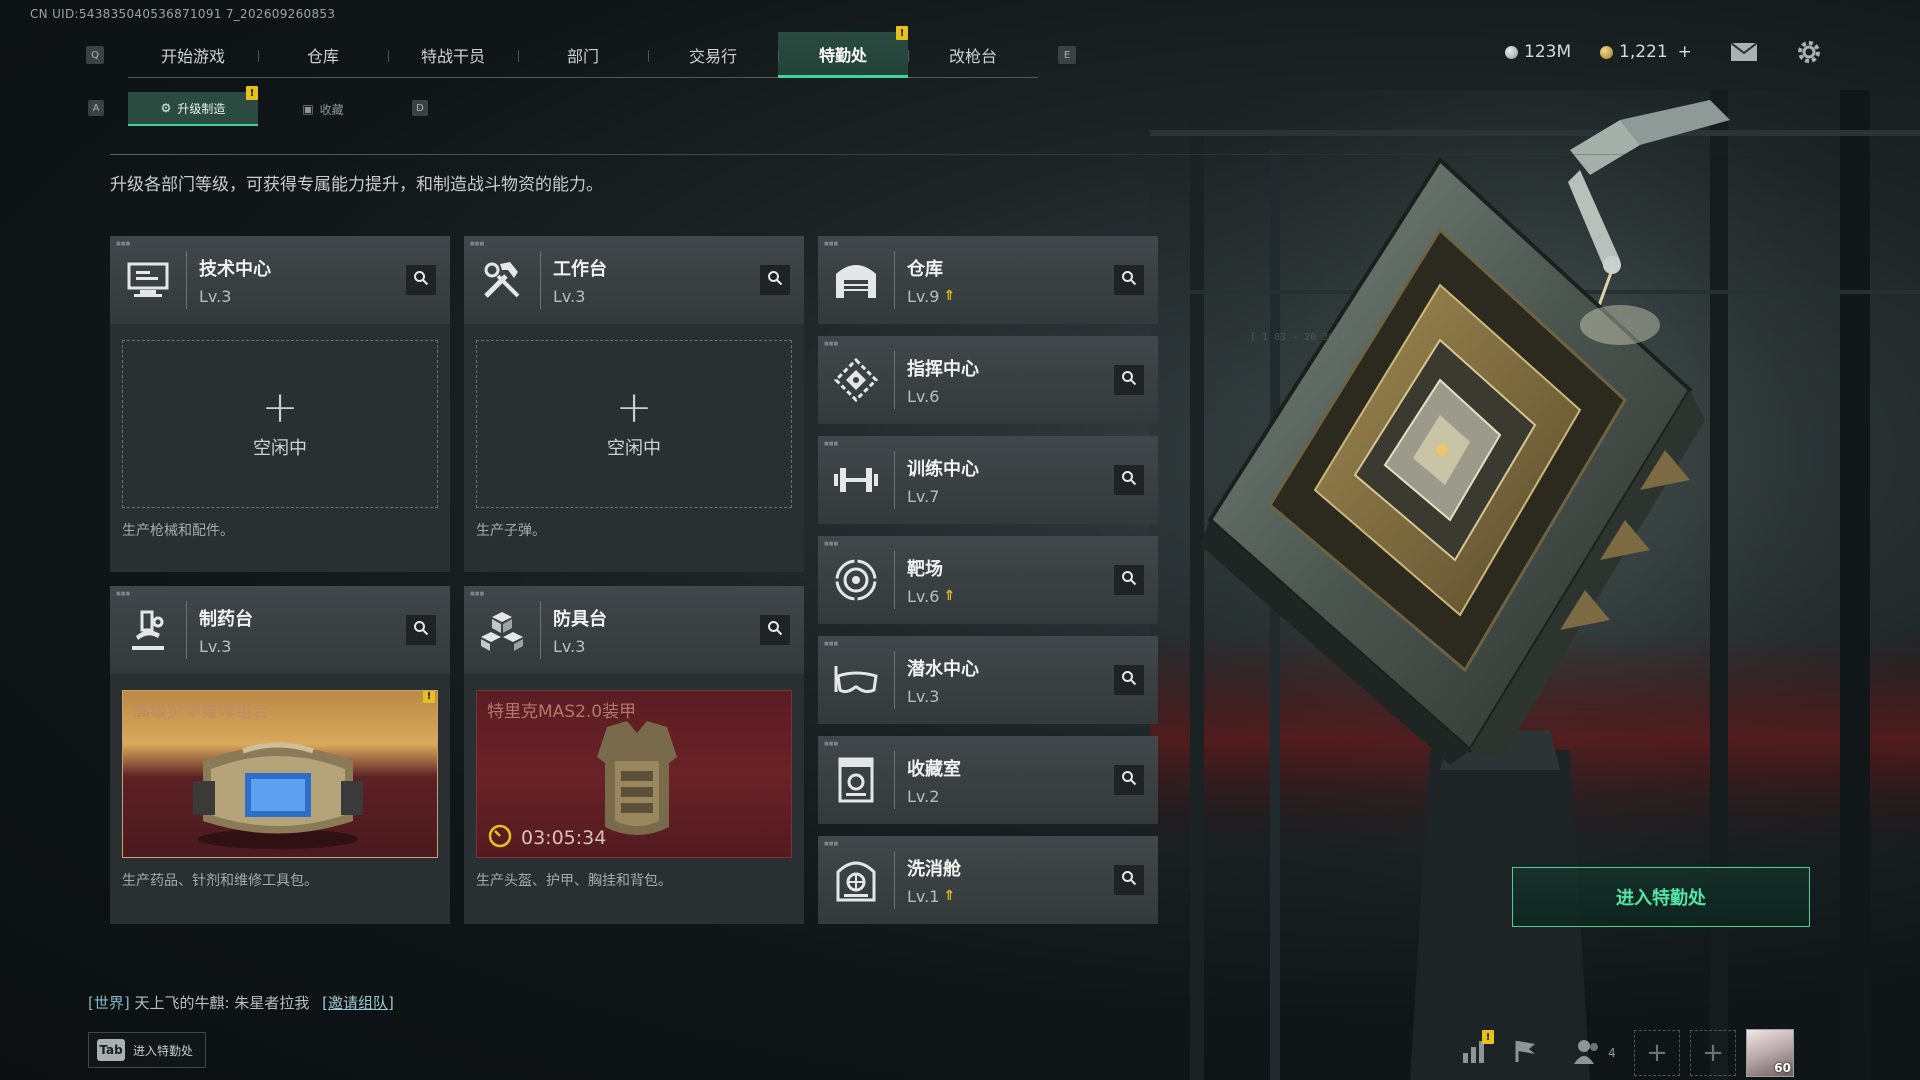 Image resolution: width=1920 pixels, height=1080 pixels. I want to click on subnav-next-key: D, so click(420, 108).